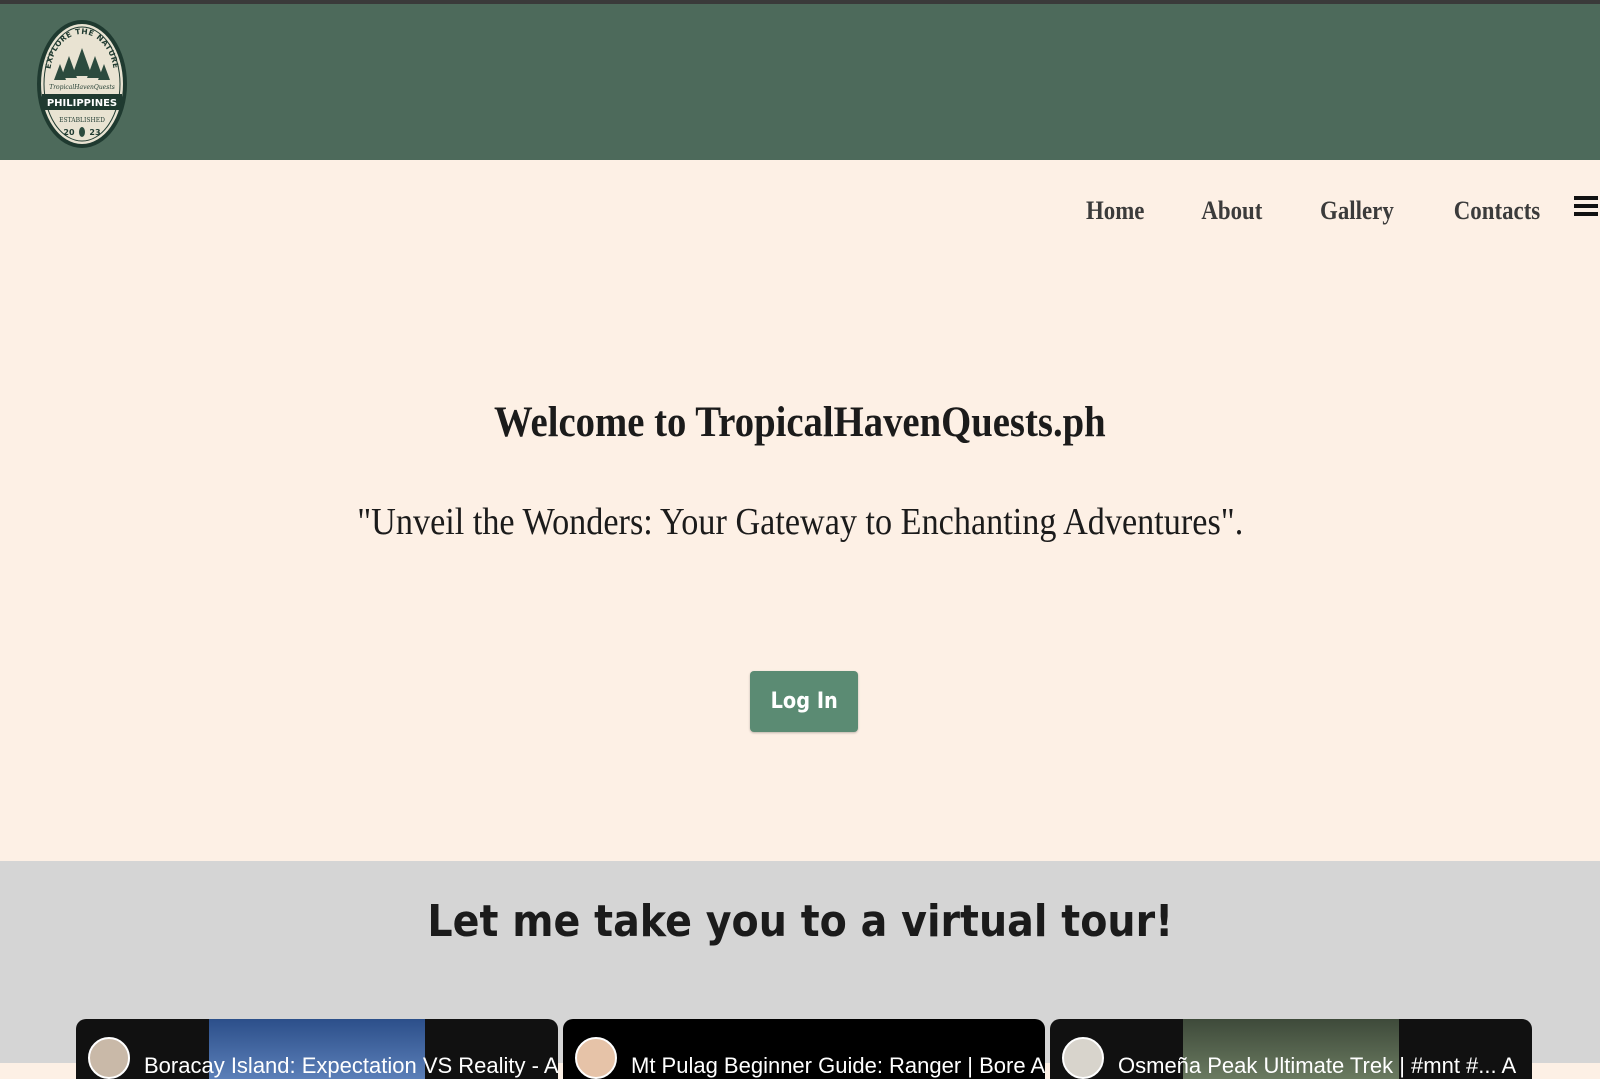  I want to click on video-card-mt-pulag: Mt Pulag Beginner Guide: Ranger | Bore A, so click(804, 1049).